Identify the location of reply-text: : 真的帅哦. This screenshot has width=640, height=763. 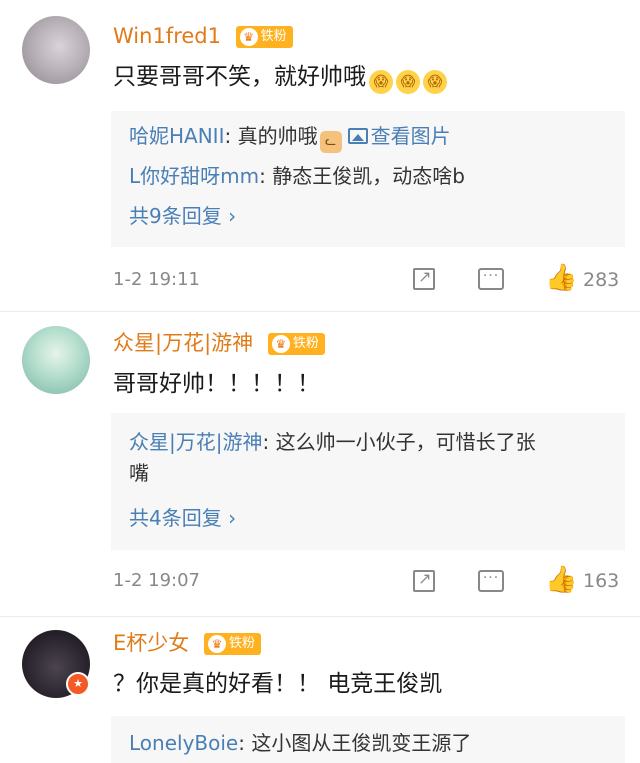
(271, 136).